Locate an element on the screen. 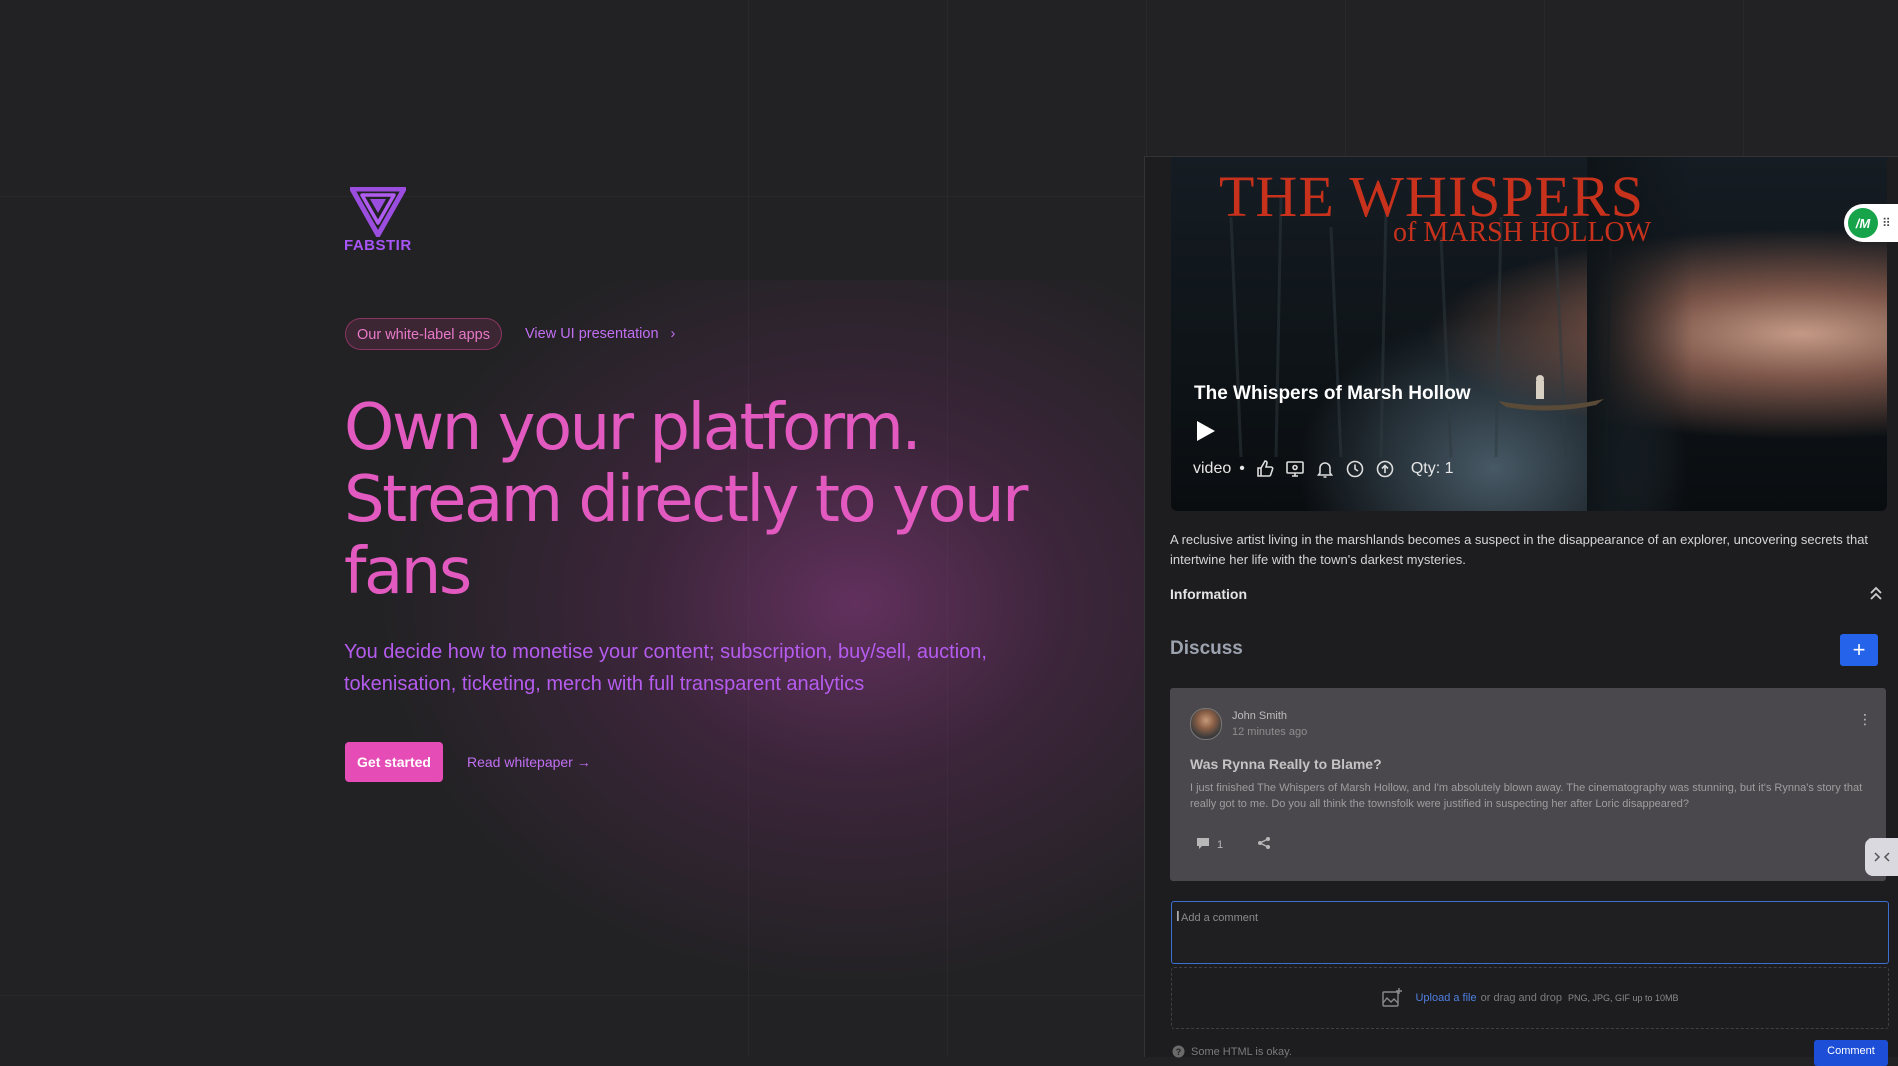 This screenshot has height=1066, width=1898. media-title: The Whispers of Marsh Hollow is located at coordinates (1332, 393).